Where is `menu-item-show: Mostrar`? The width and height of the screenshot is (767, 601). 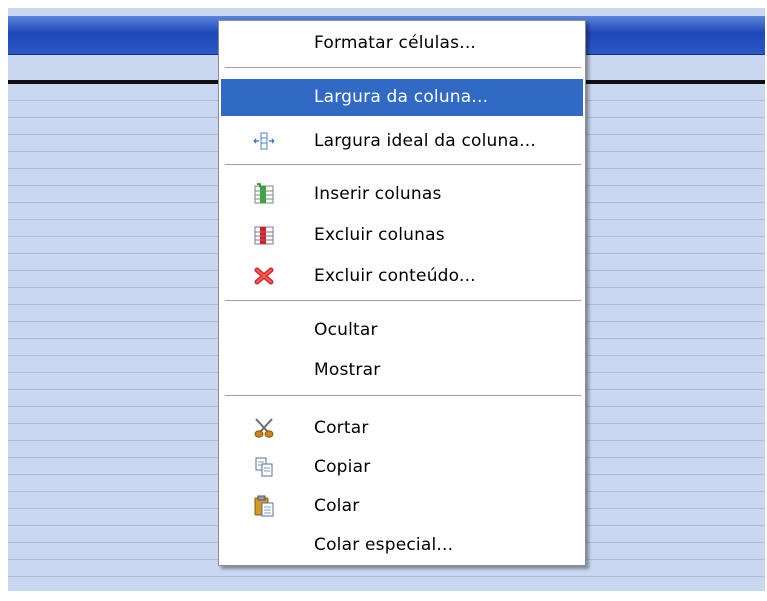
menu-item-show: Mostrar is located at coordinates (402, 370).